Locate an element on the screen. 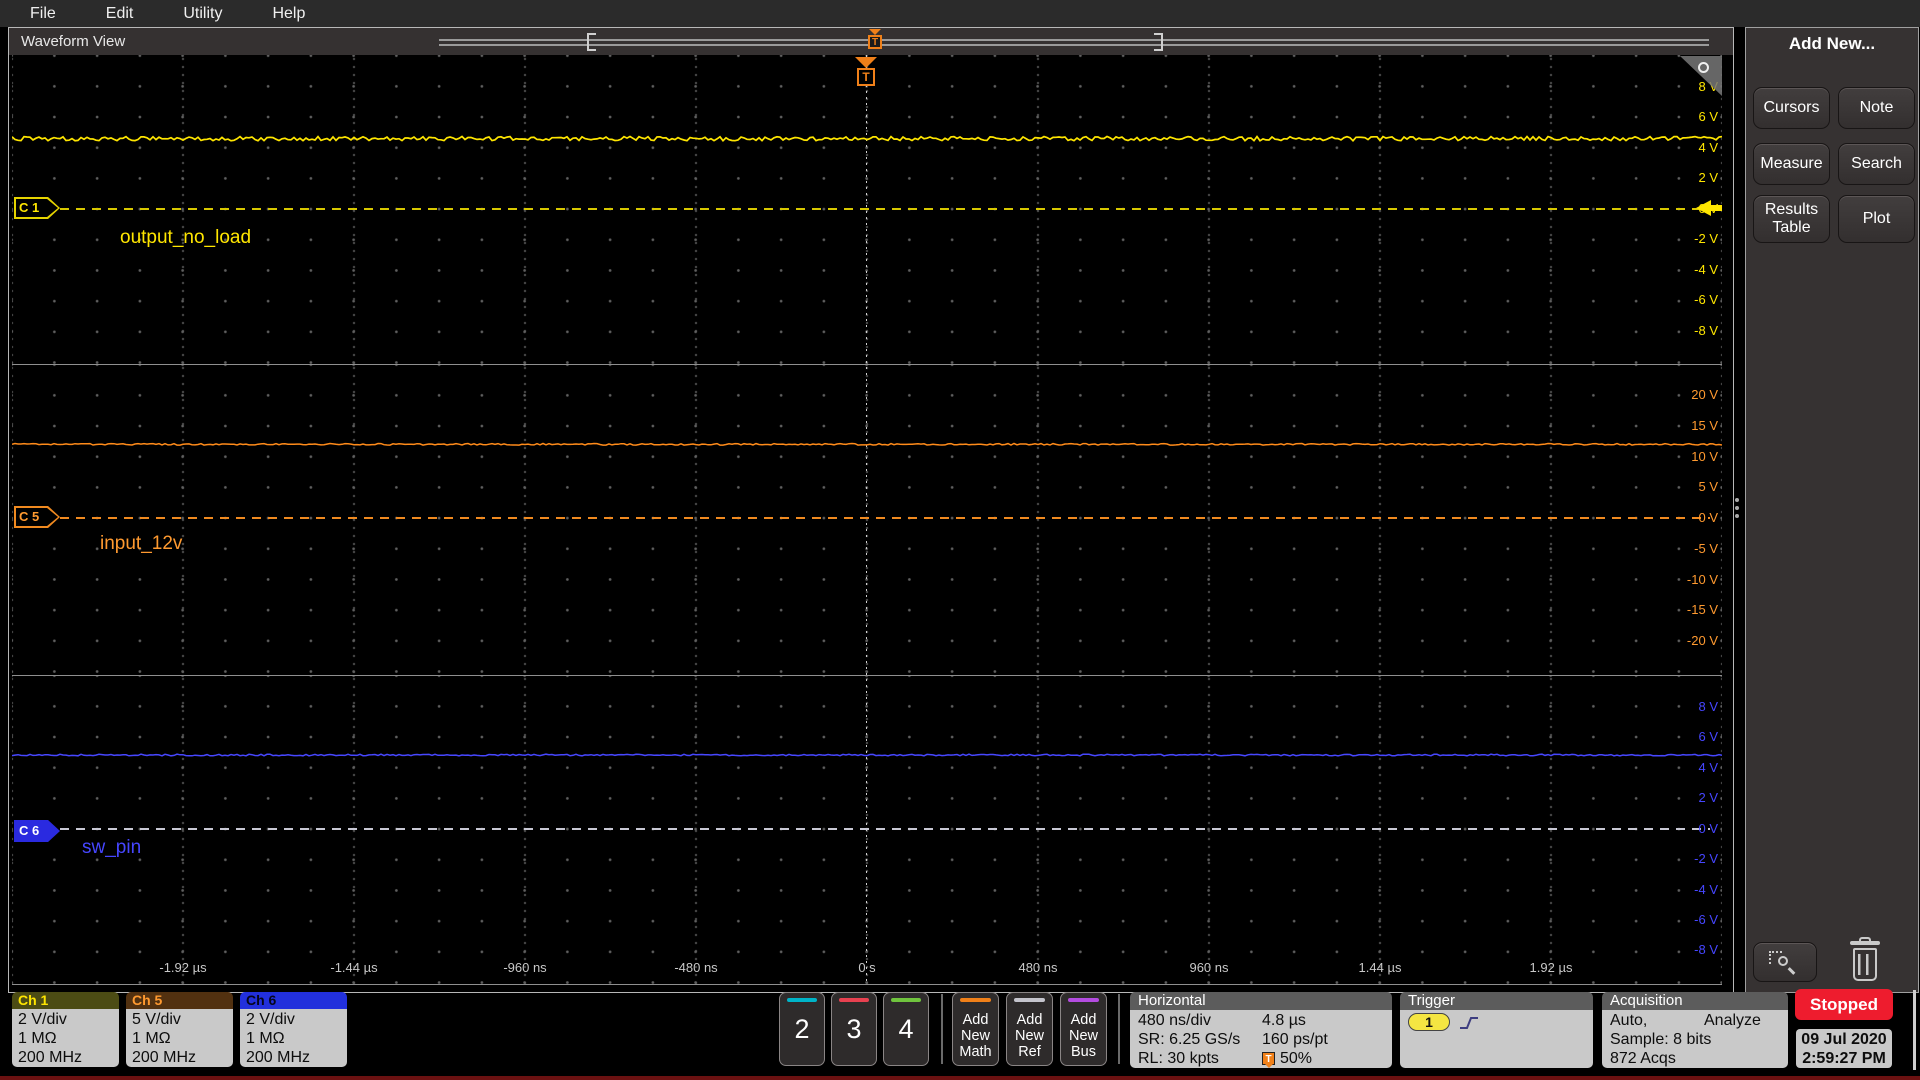  trigger-title: Trigger is located at coordinates (1496, 1001).